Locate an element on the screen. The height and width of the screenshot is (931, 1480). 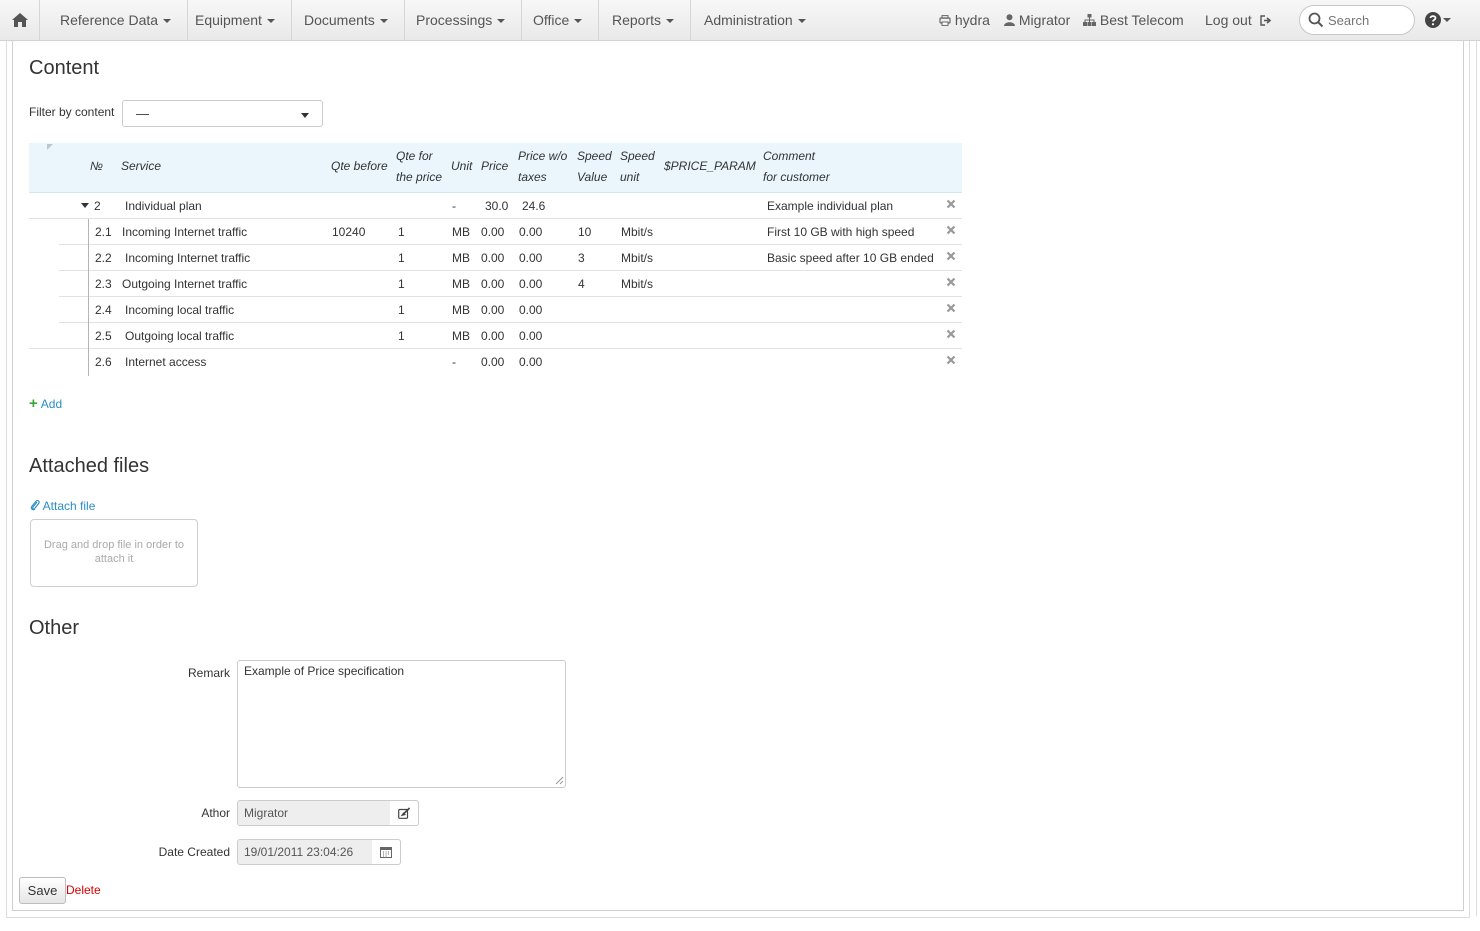
nav-menu-label: Office is located at coordinates (551, 20).